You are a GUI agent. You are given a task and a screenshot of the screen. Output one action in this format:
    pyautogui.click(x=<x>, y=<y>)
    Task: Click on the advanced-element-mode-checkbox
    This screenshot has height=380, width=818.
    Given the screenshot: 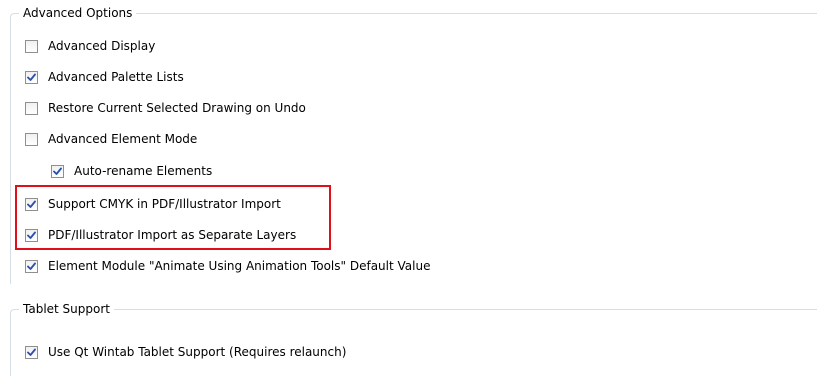 What is the action you would take?
    pyautogui.click(x=31, y=139)
    